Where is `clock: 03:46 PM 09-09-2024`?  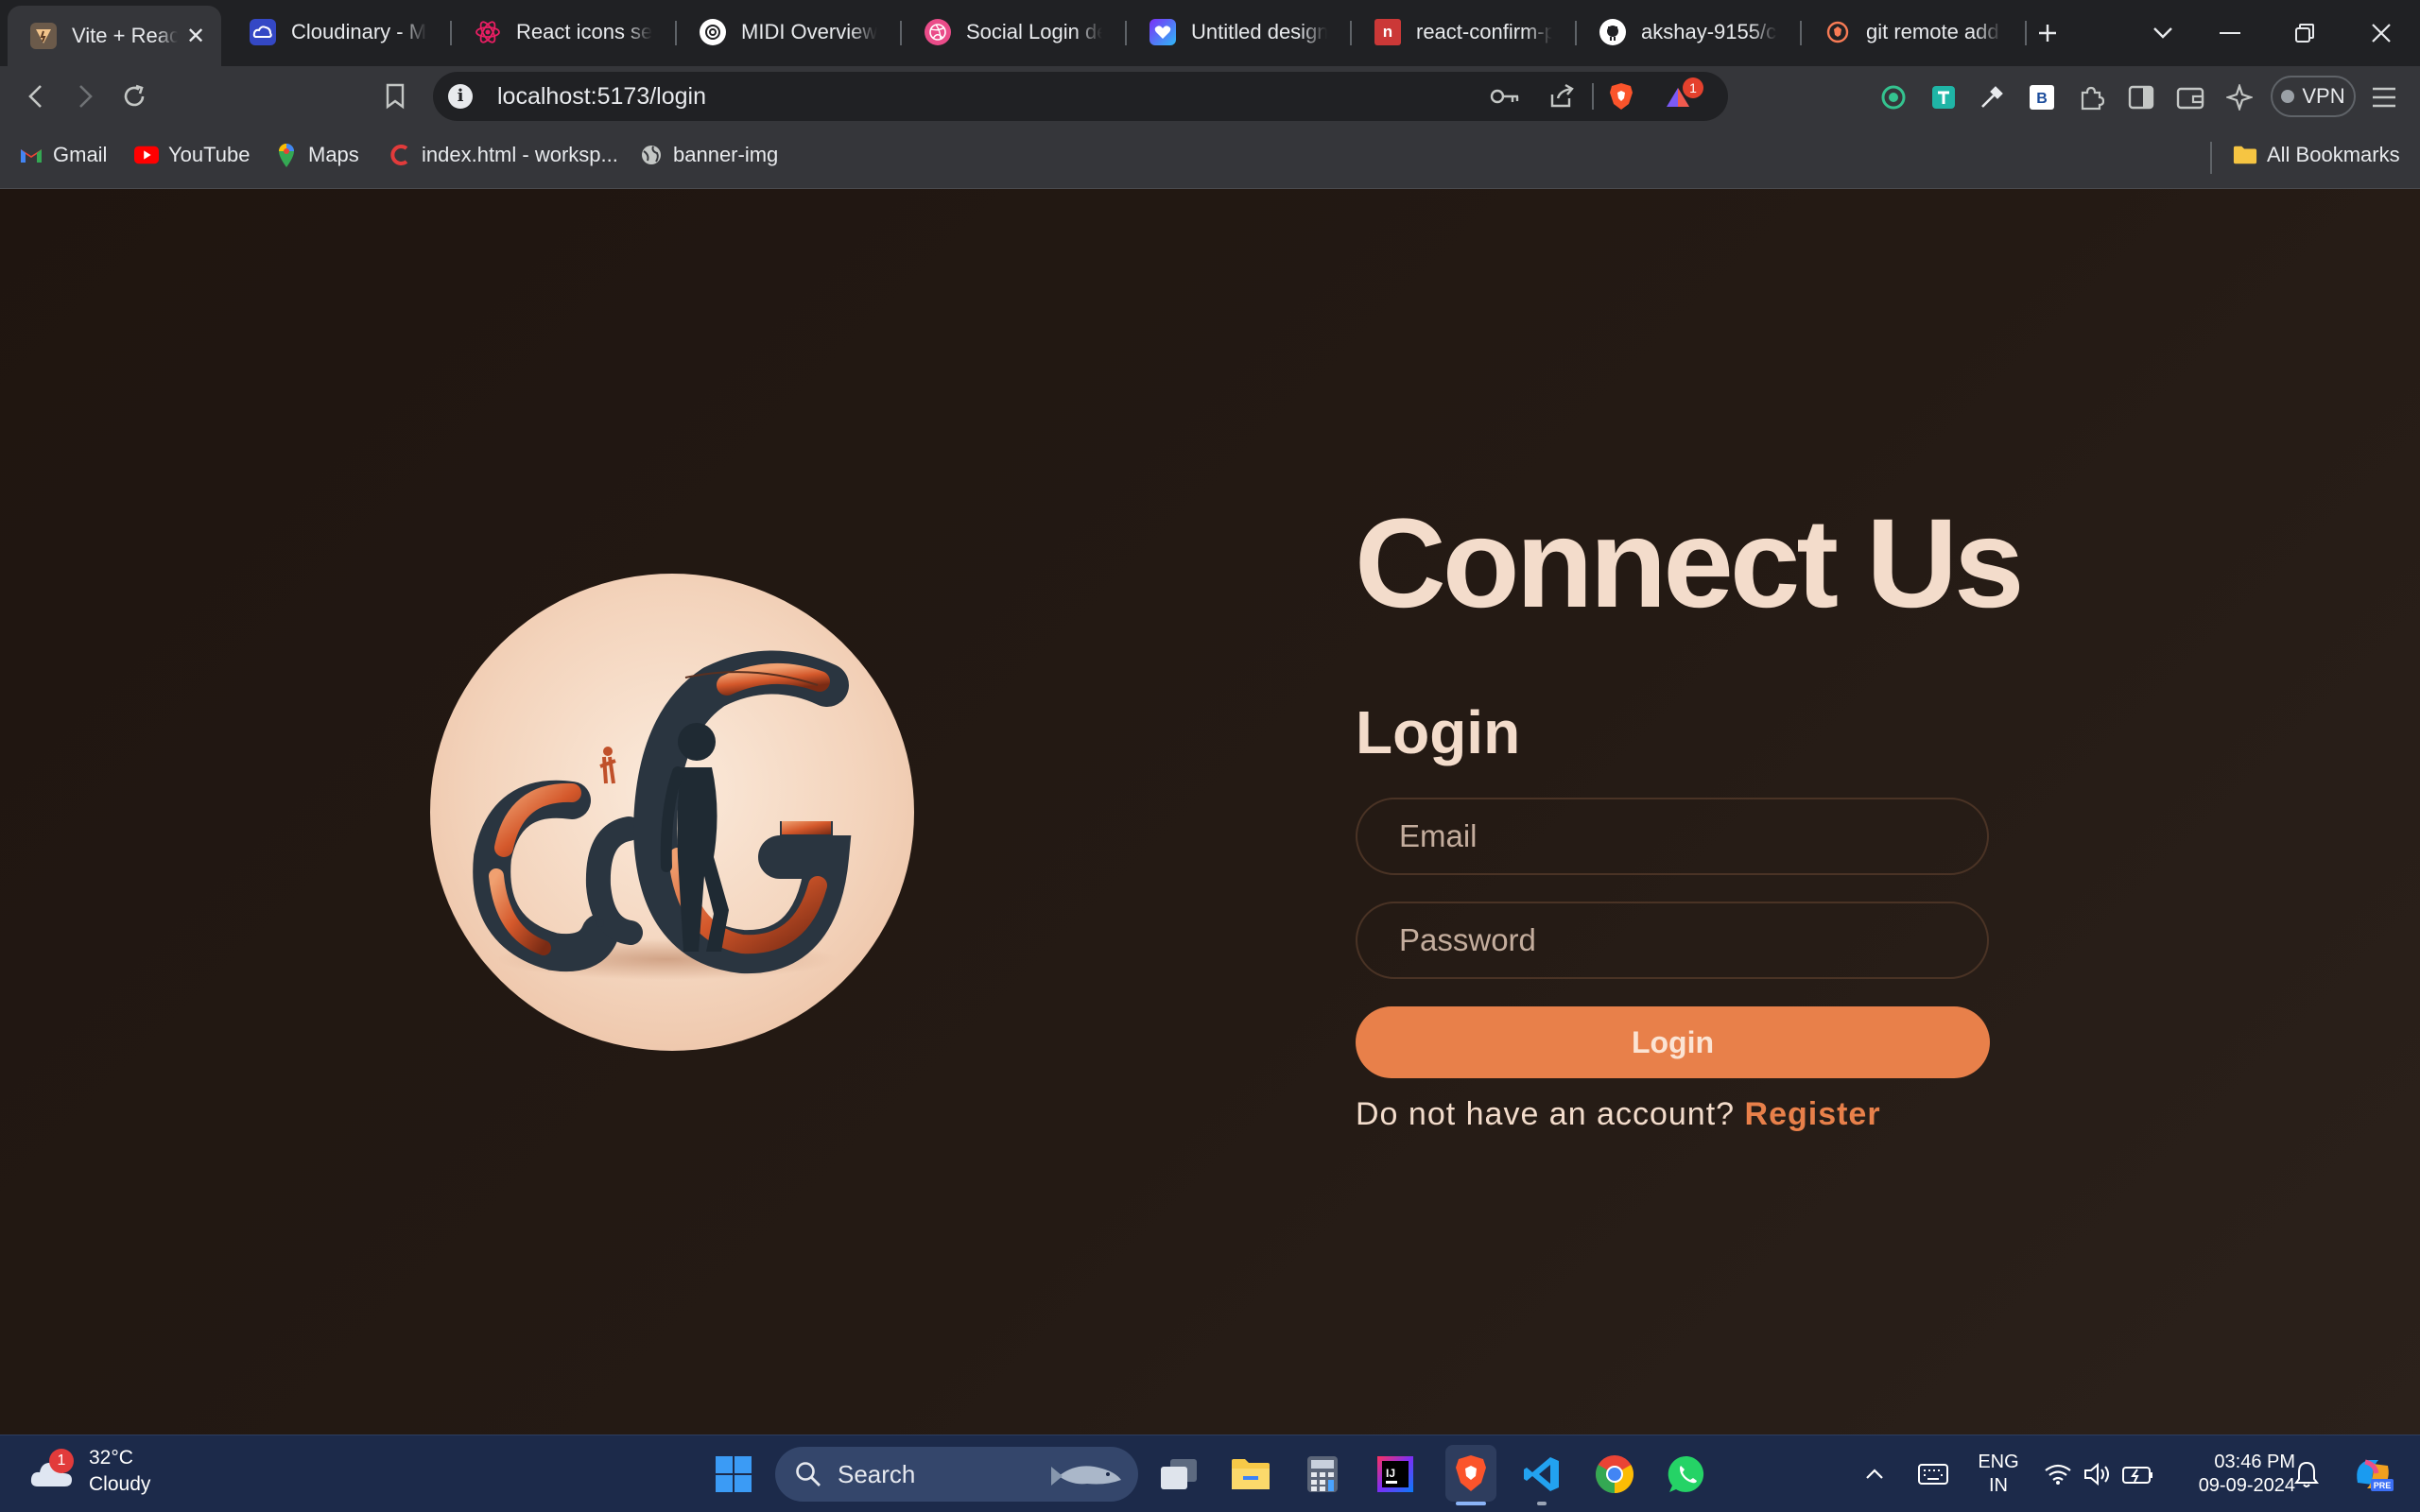 clock: 03:46 PM 09-09-2024 is located at coordinates (2233, 1474).